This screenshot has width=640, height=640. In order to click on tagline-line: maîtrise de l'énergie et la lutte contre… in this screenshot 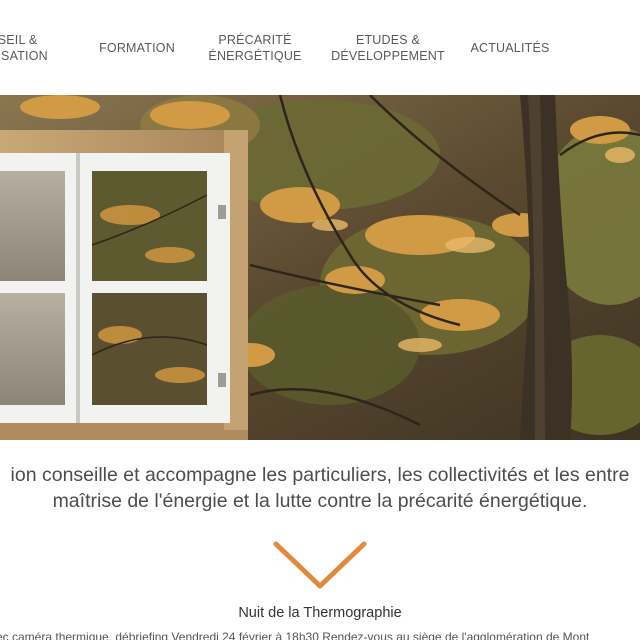, I will do `click(320, 501)`.